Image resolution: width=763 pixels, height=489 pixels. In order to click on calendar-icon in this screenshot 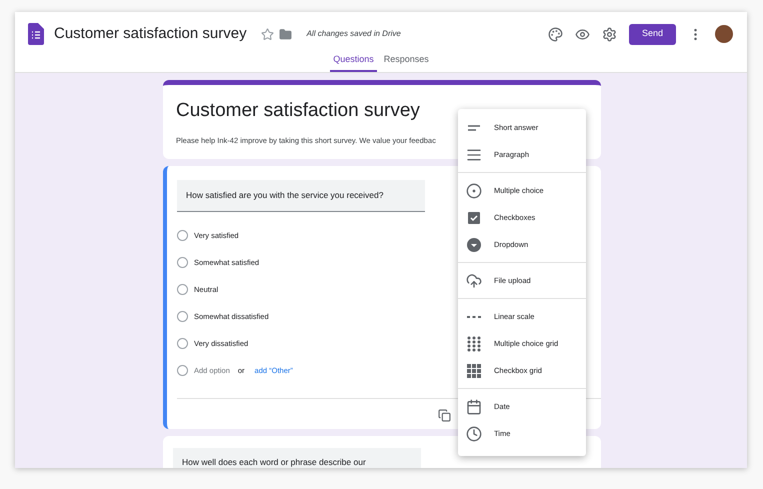, I will do `click(474, 406)`.